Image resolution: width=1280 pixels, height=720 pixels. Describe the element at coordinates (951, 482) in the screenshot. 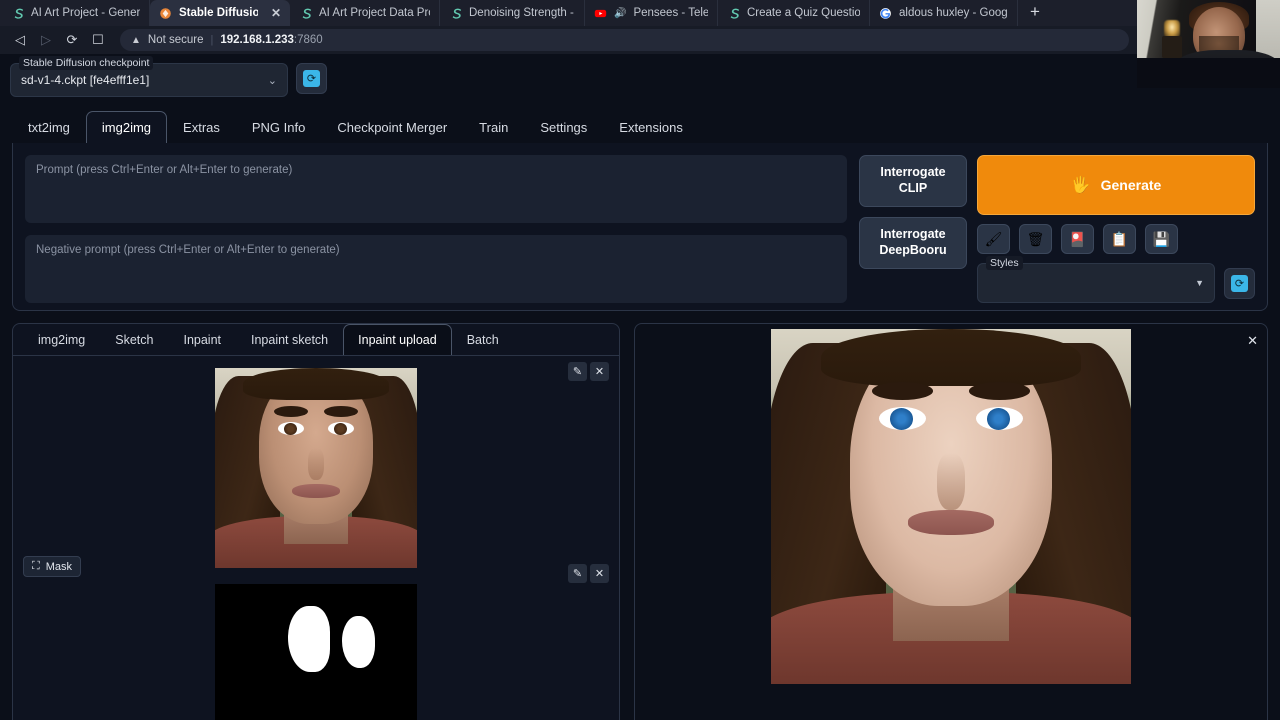

I see `result-nose` at that location.